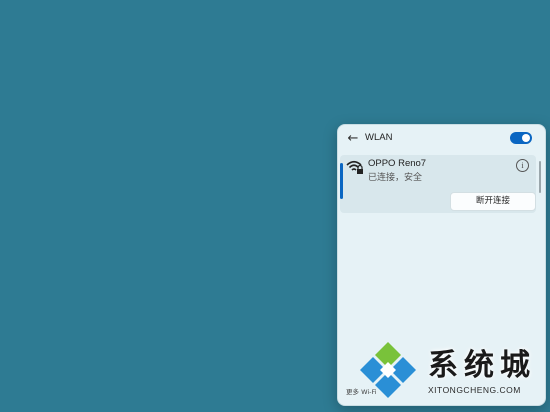  Describe the element at coordinates (526, 138) in the screenshot. I see `toggle-knob` at that location.